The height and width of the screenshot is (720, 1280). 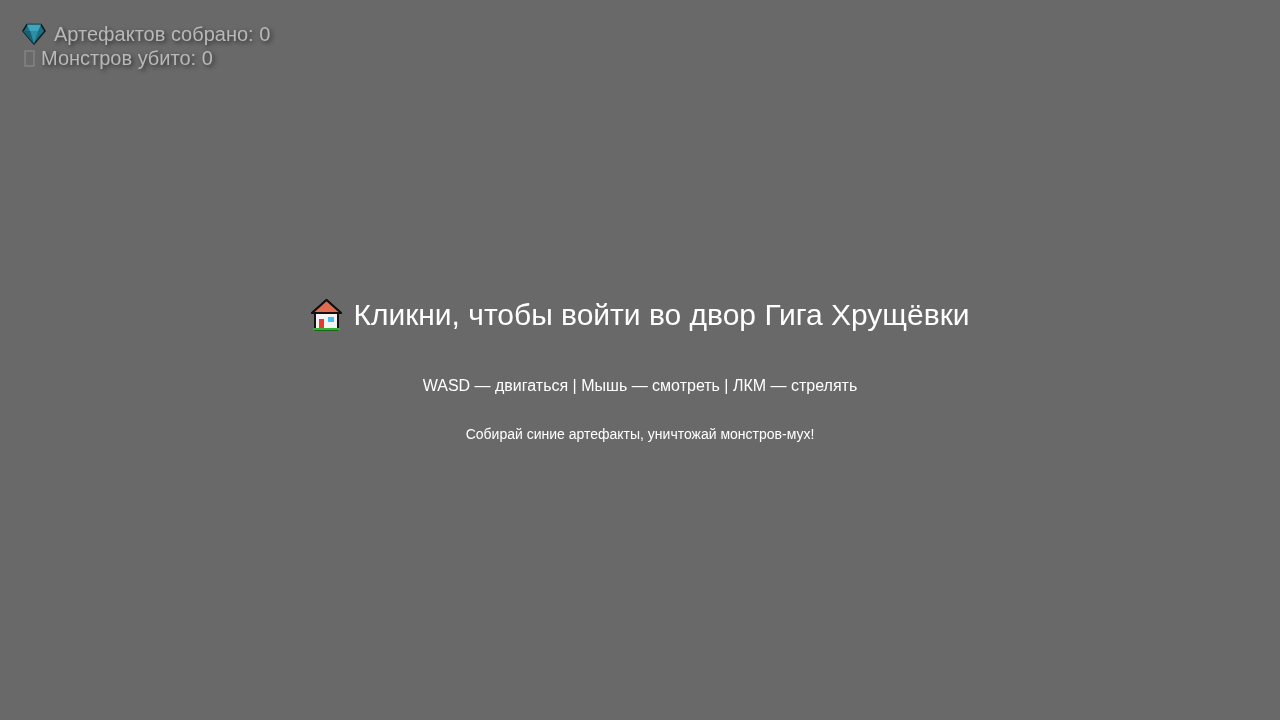 What do you see at coordinates (162, 34) in the screenshot?
I see `stat-label: Артефактов собрано: 0` at bounding box center [162, 34].